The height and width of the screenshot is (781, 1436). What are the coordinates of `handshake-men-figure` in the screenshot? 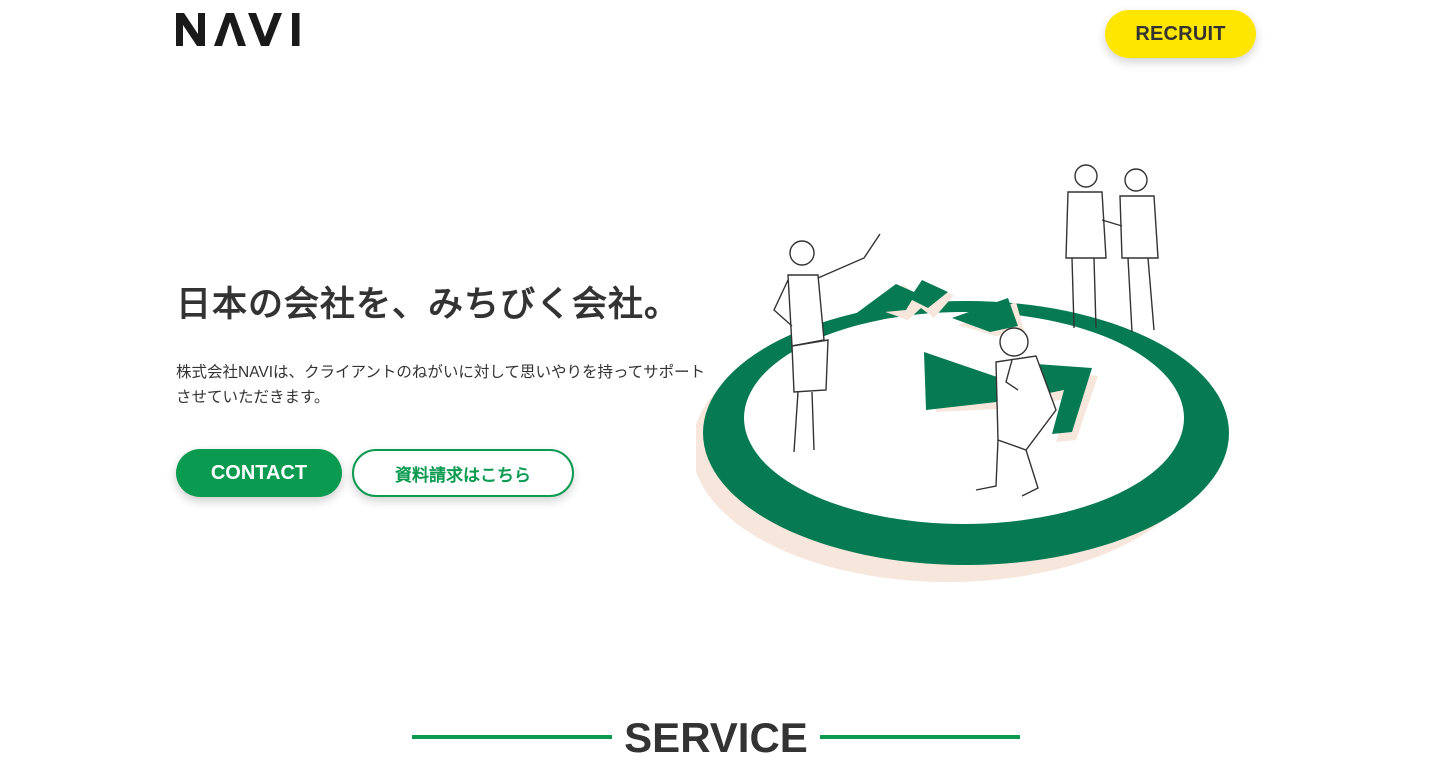 It's located at (1112, 248).